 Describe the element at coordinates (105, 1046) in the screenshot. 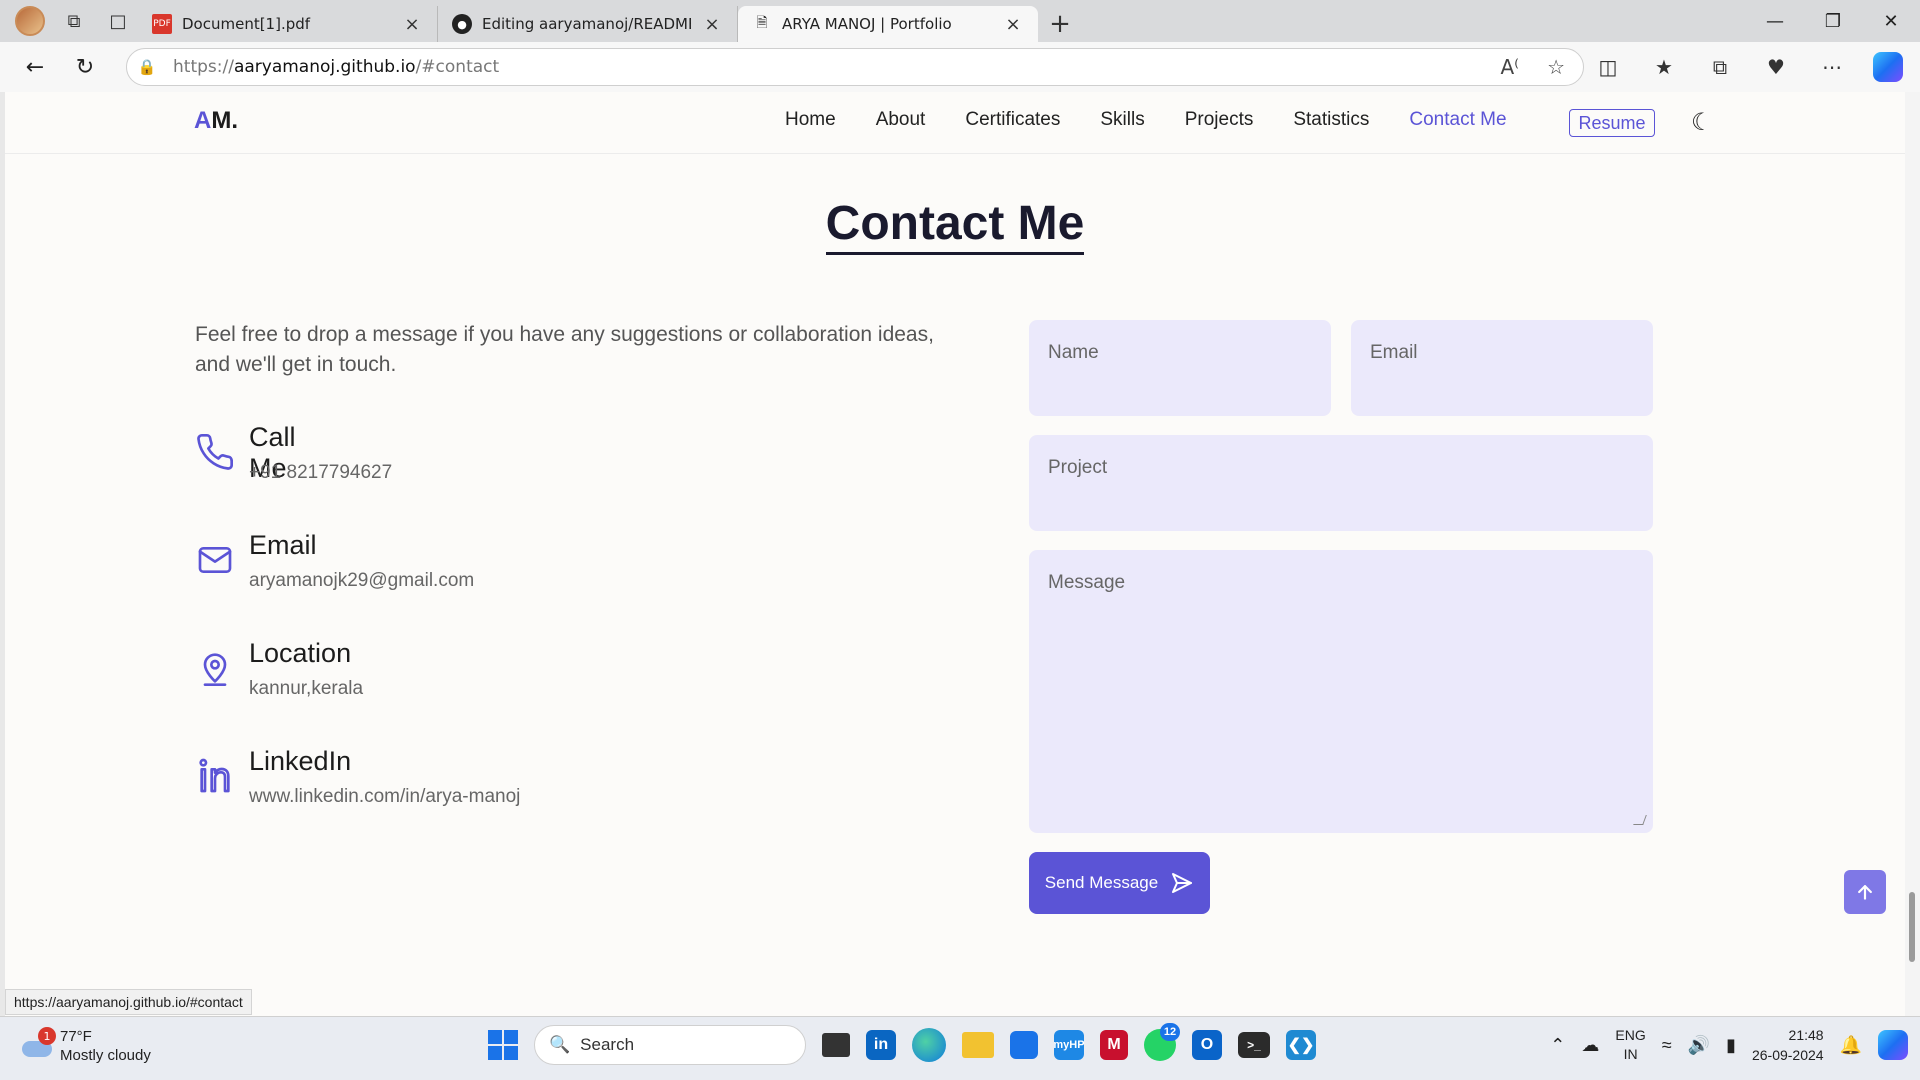

I see `weather-text: 77°F Mostly cloudy` at that location.